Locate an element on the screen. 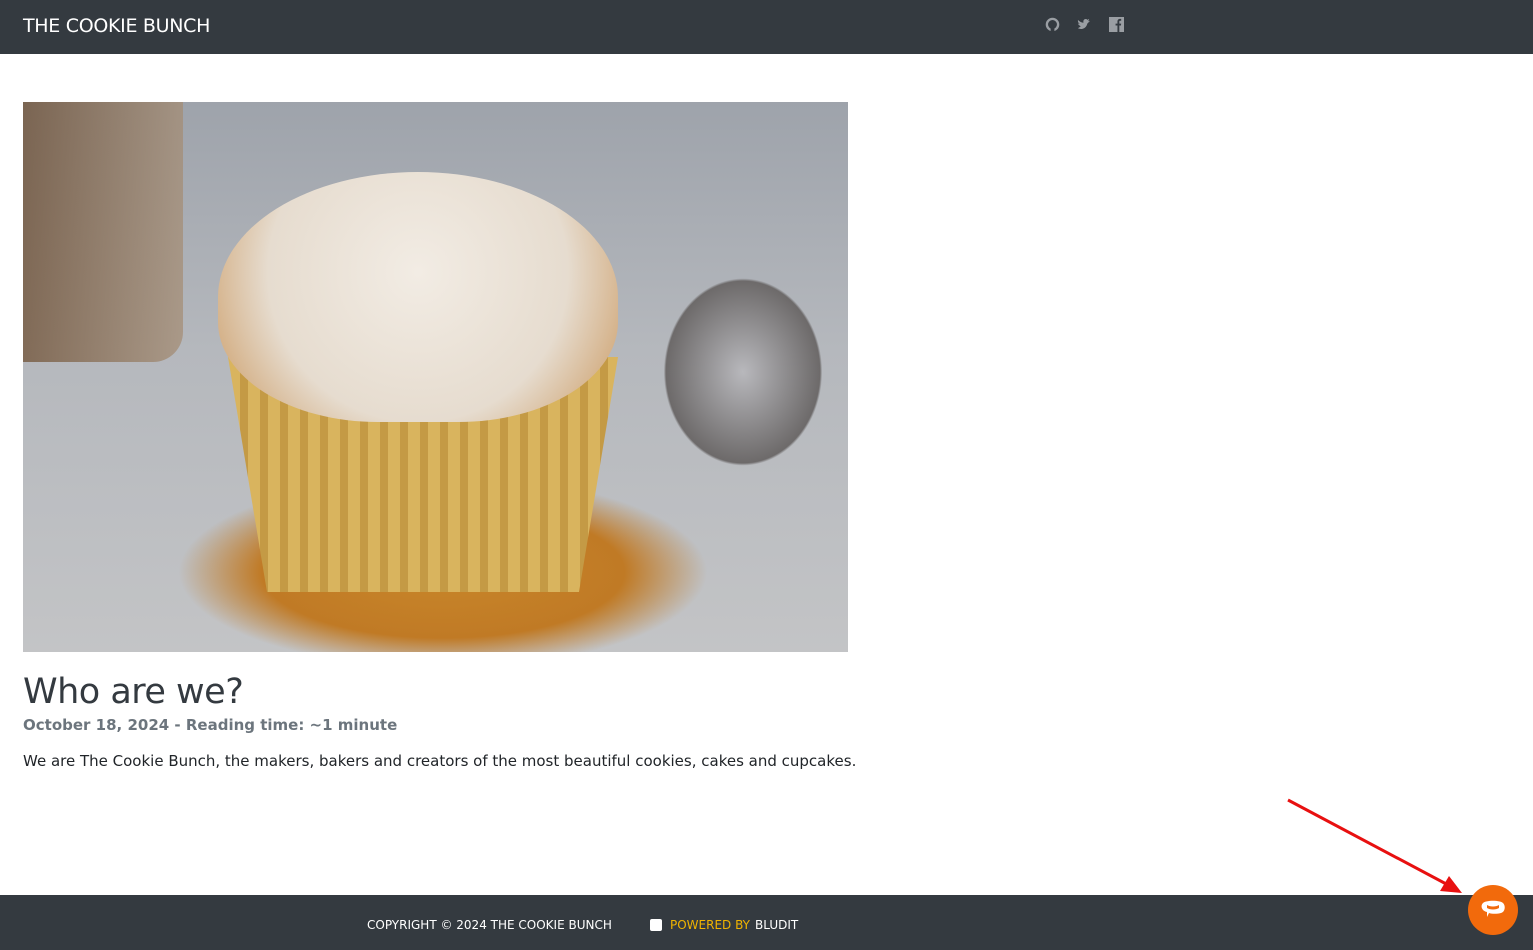 This screenshot has width=1533, height=950. top-navbar: THE COOKIE BUNCH is located at coordinates (766, 27).